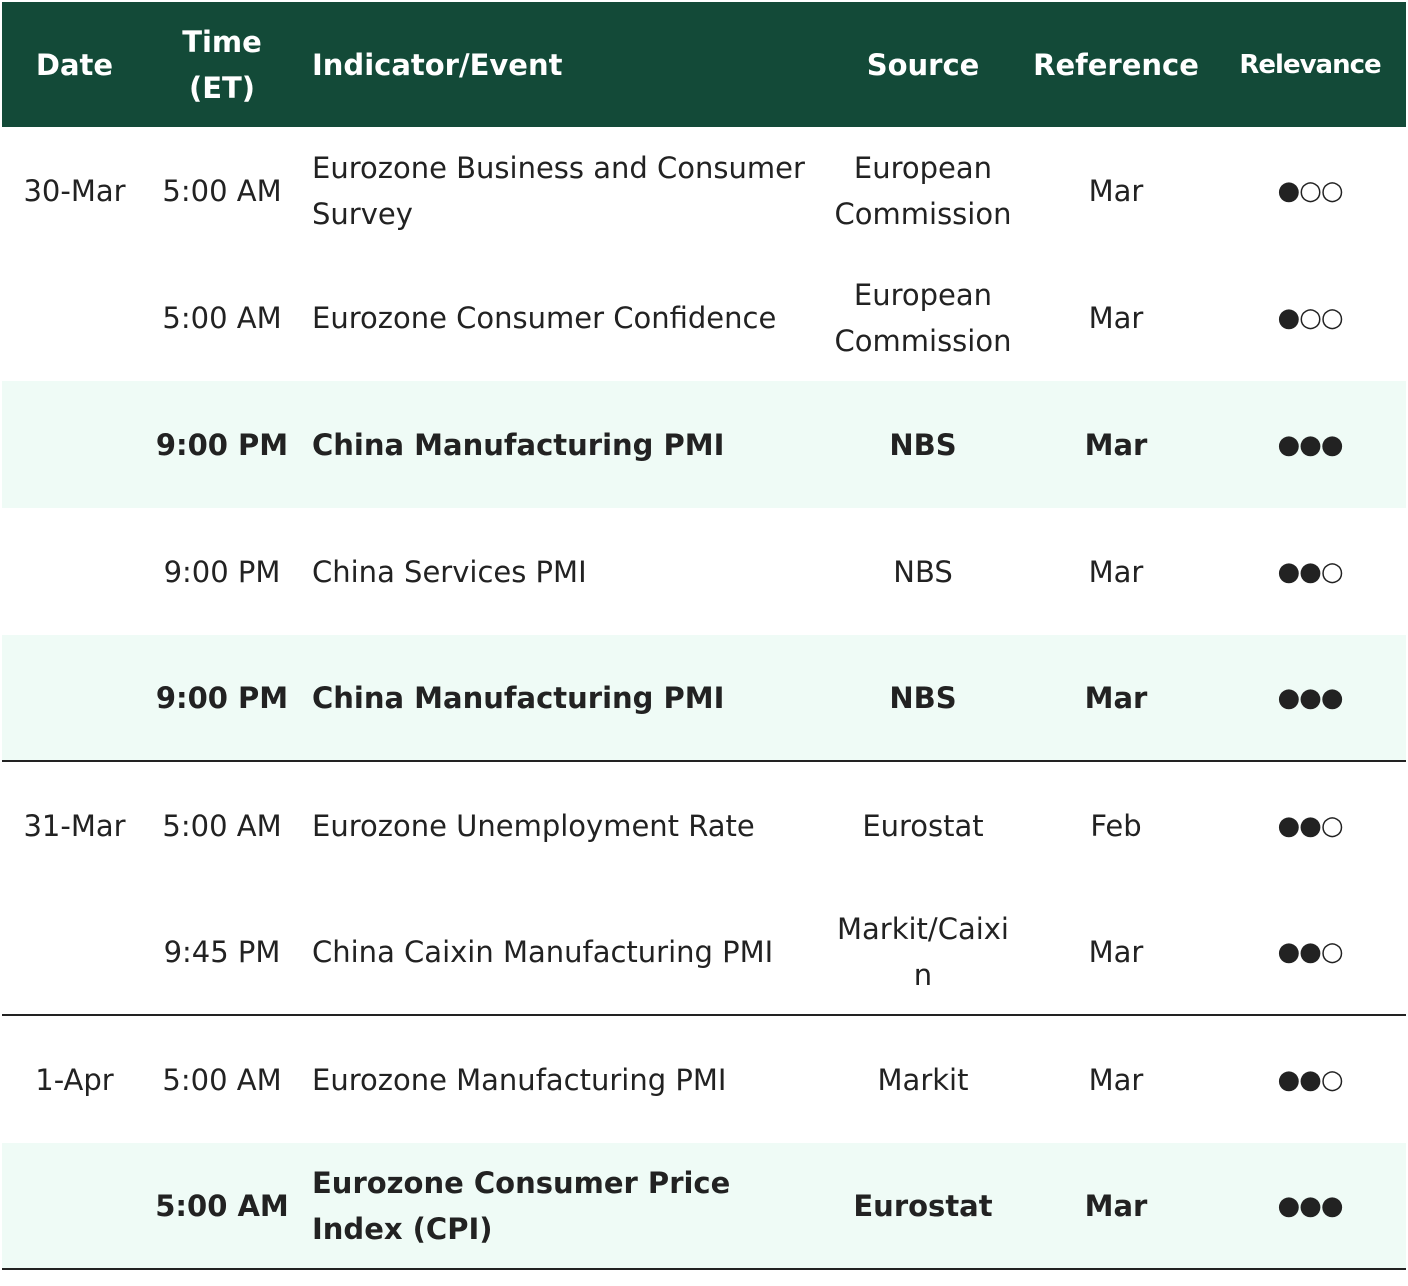 The image size is (1408, 1286). I want to click on row-time: 9:45 PM, so click(222, 951).